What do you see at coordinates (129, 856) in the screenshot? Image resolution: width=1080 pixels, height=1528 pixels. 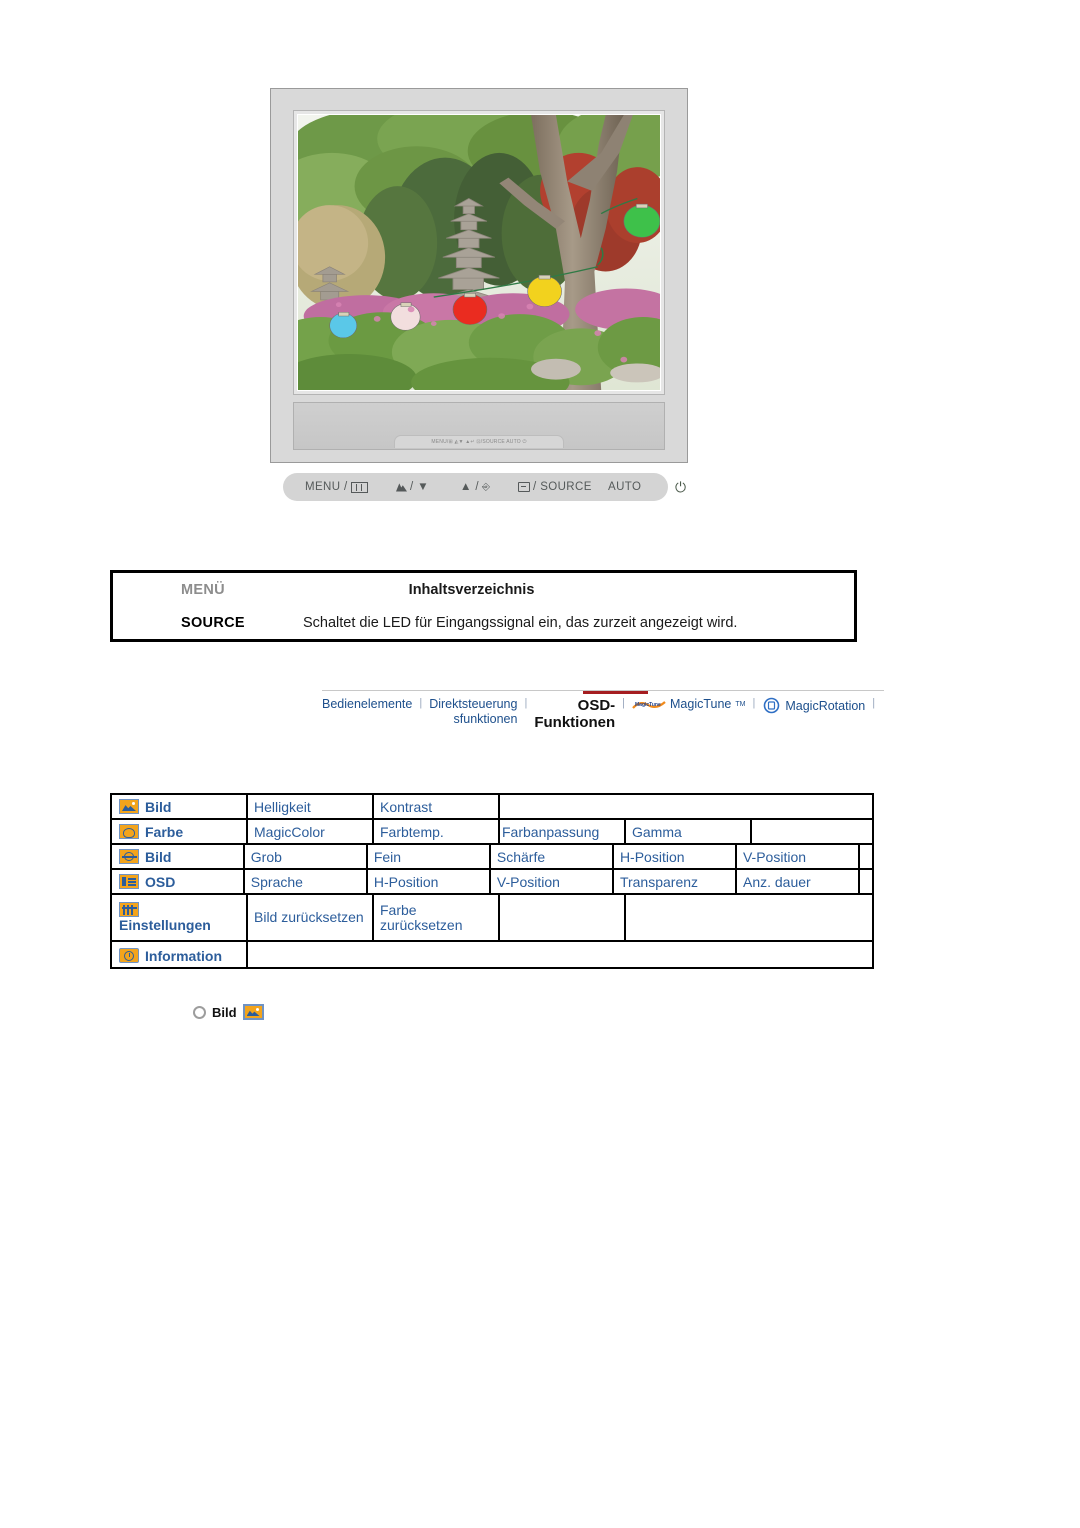 I see `image-icon` at bounding box center [129, 856].